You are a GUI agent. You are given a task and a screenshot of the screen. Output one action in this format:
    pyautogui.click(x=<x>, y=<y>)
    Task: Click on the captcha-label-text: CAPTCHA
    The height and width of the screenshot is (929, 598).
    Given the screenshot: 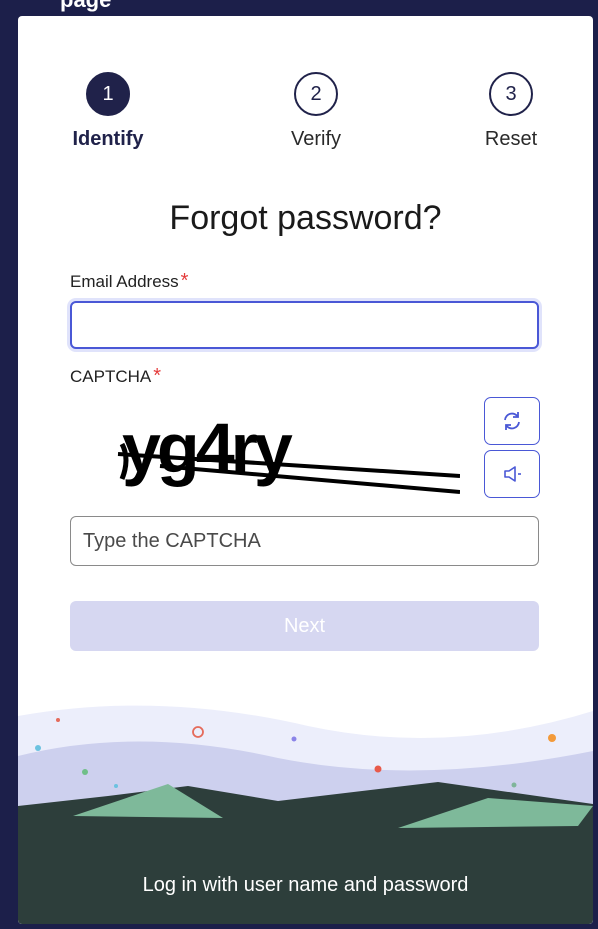 What is the action you would take?
    pyautogui.click(x=111, y=376)
    